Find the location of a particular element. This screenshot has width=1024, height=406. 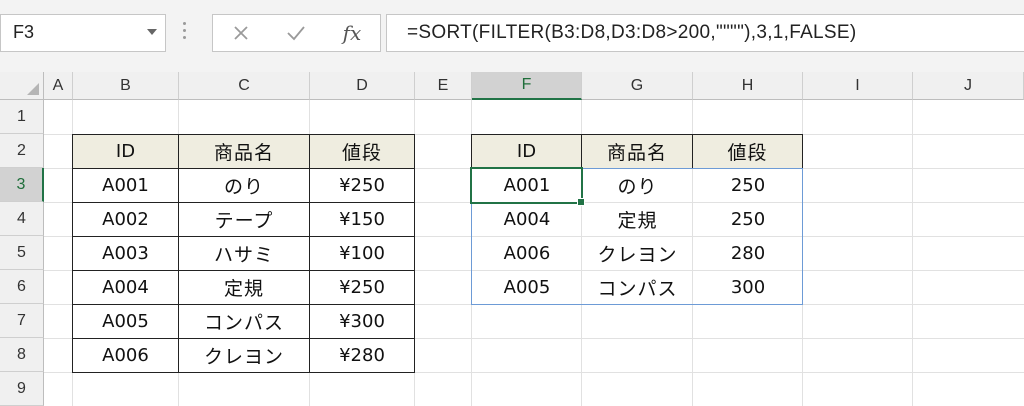

source-cell: A003 is located at coordinates (125, 253).